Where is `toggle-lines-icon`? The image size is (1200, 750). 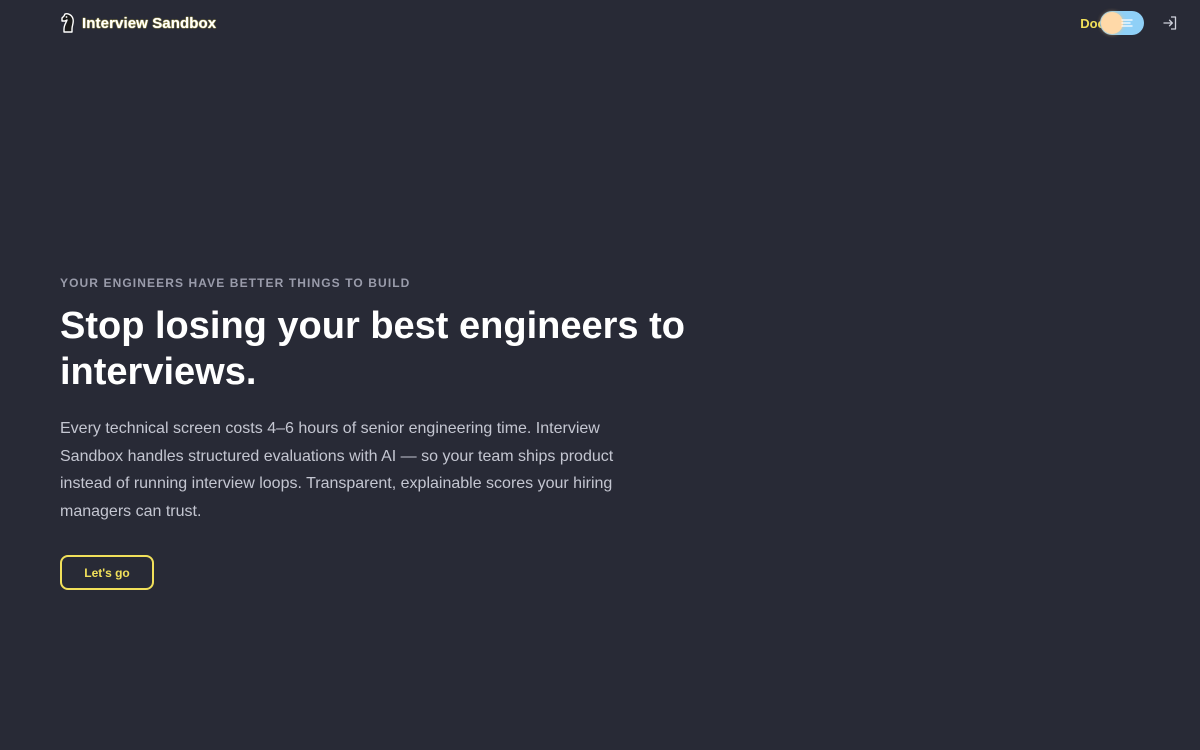 toggle-lines-icon is located at coordinates (1127, 23).